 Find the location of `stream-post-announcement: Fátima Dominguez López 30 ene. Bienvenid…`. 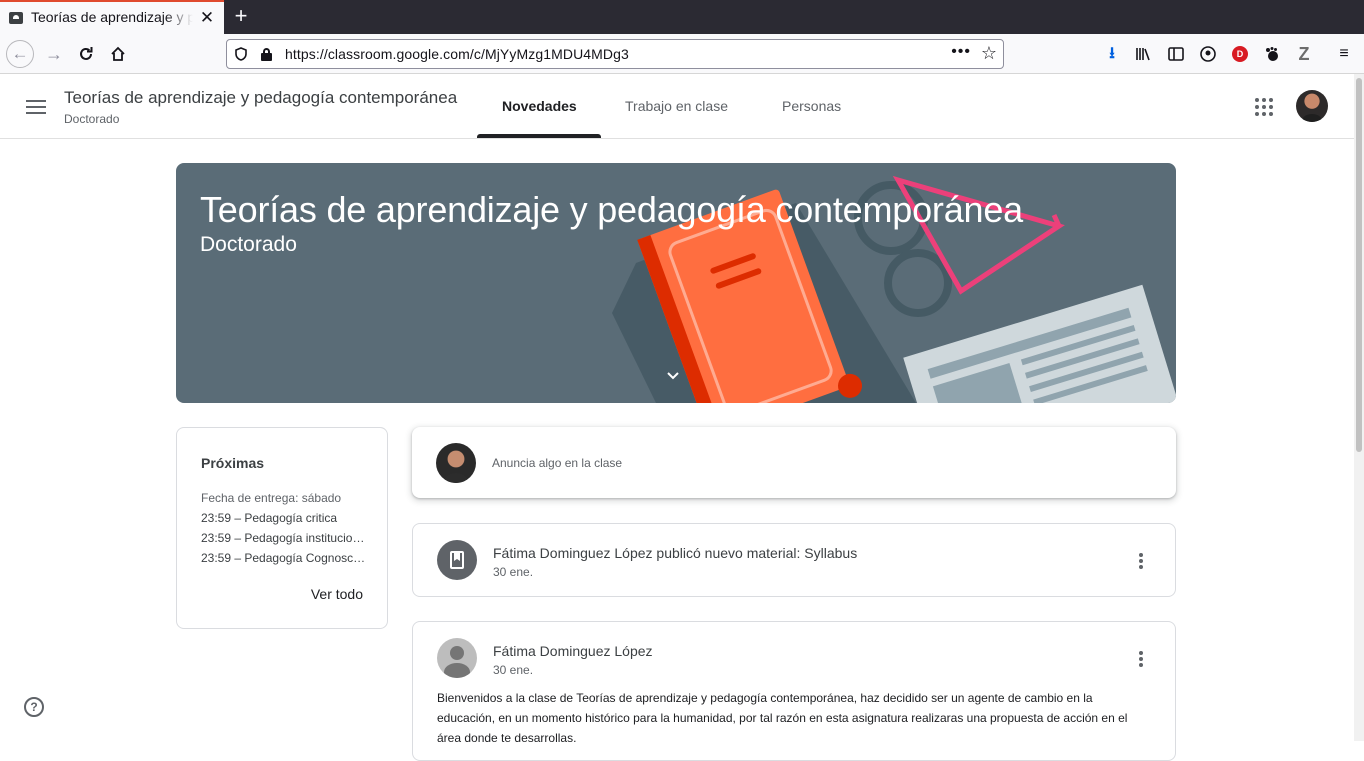

stream-post-announcement: Fátima Dominguez López 30 ene. Bienvenid… is located at coordinates (794, 691).